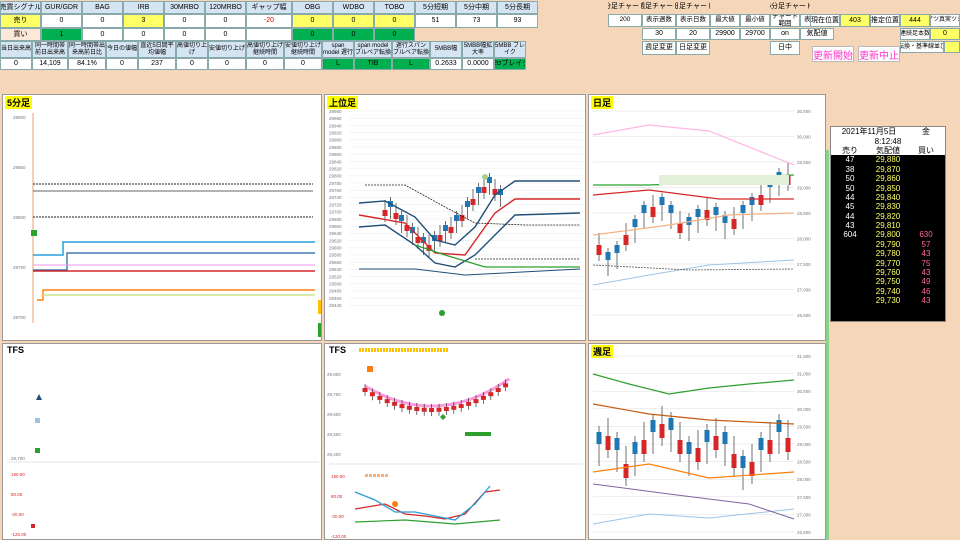 The width and height of the screenshot is (960, 540). Describe the element at coordinates (20, 7) in the screenshot. I see `signal-header: 売買シグナル` at that location.